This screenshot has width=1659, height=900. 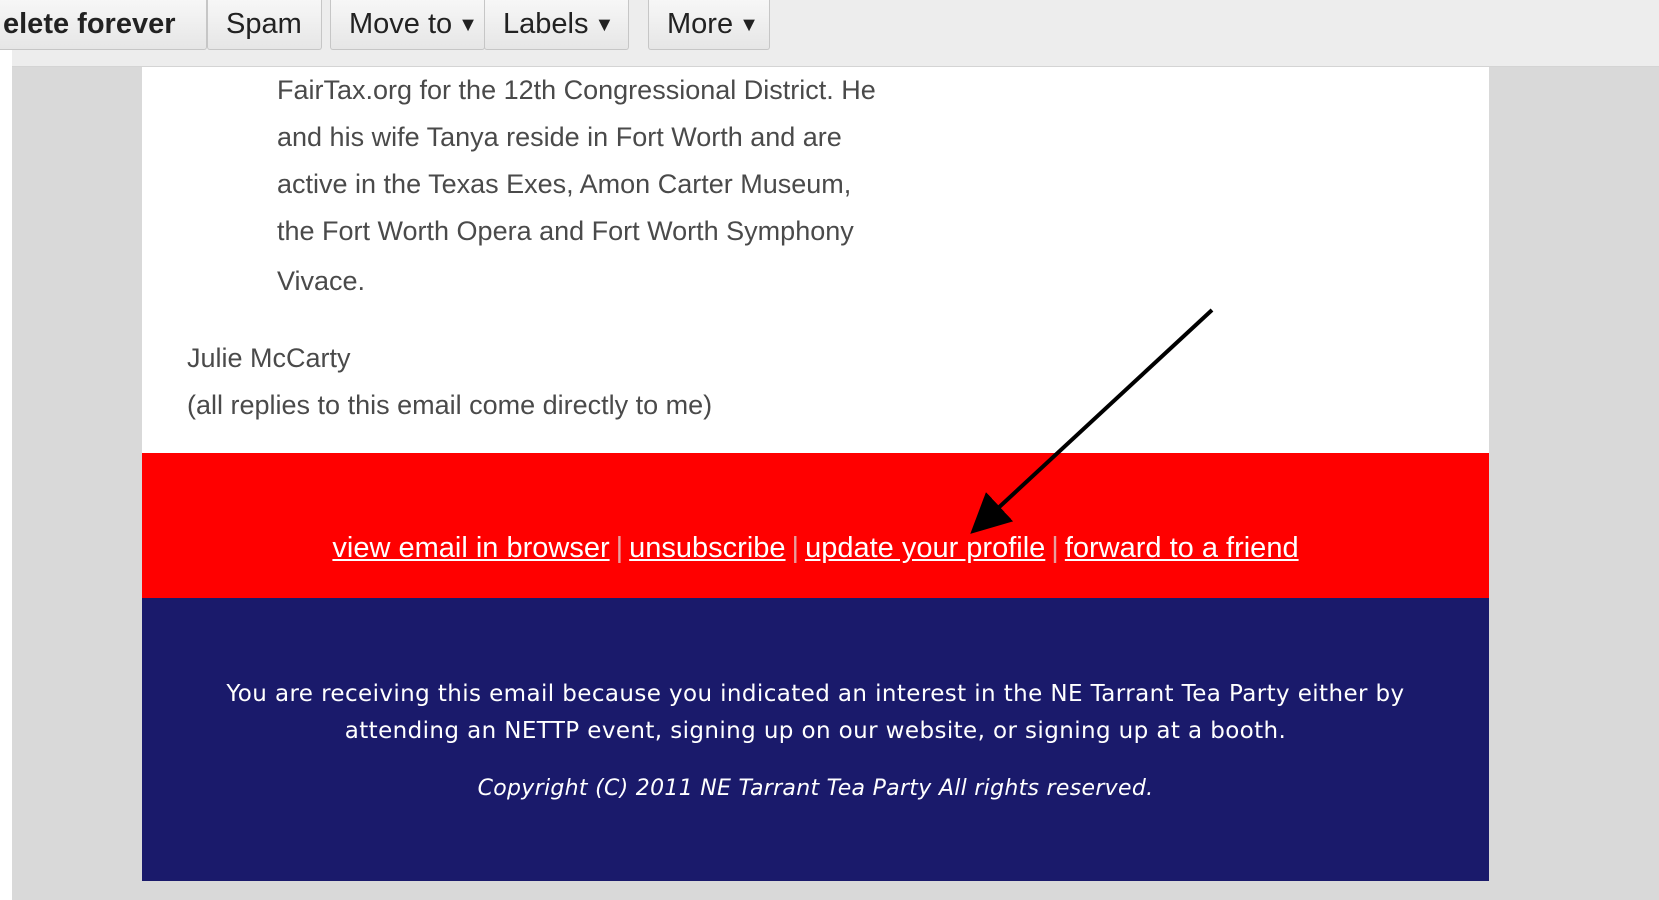 What do you see at coordinates (89, 24) in the screenshot?
I see `delete-forever-label: elete forever` at bounding box center [89, 24].